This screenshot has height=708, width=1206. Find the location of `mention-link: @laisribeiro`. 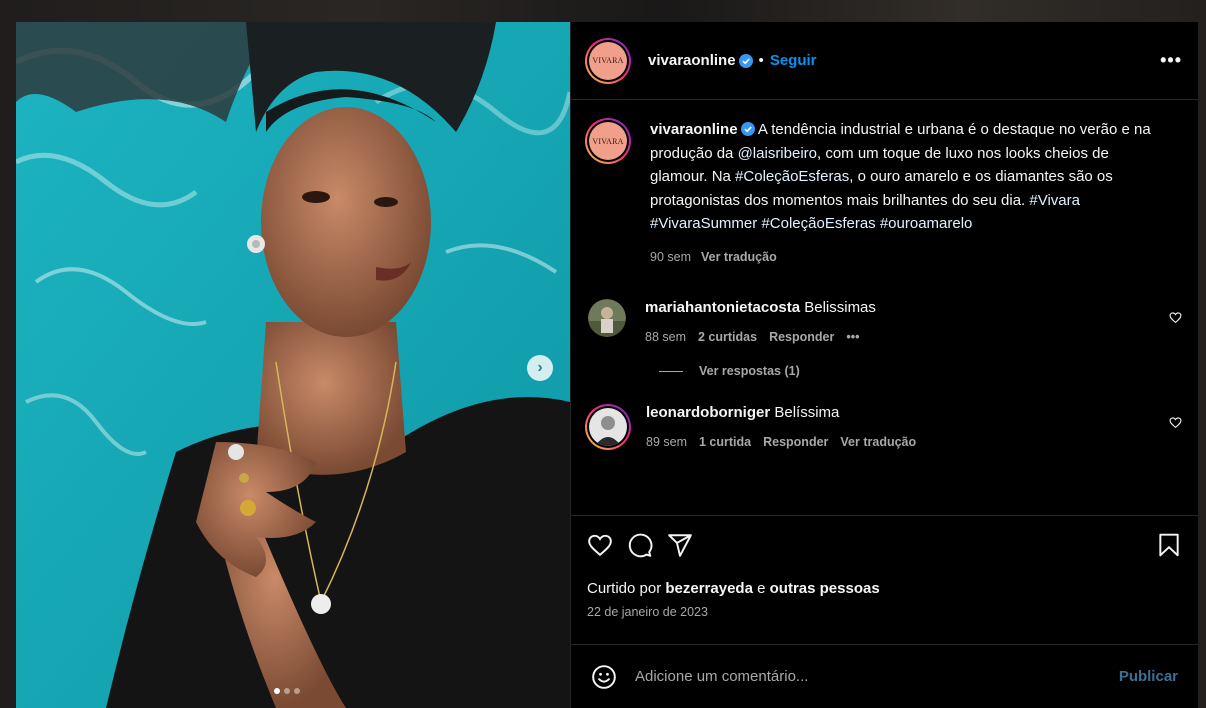

mention-link: @laisribeiro is located at coordinates (777, 153).